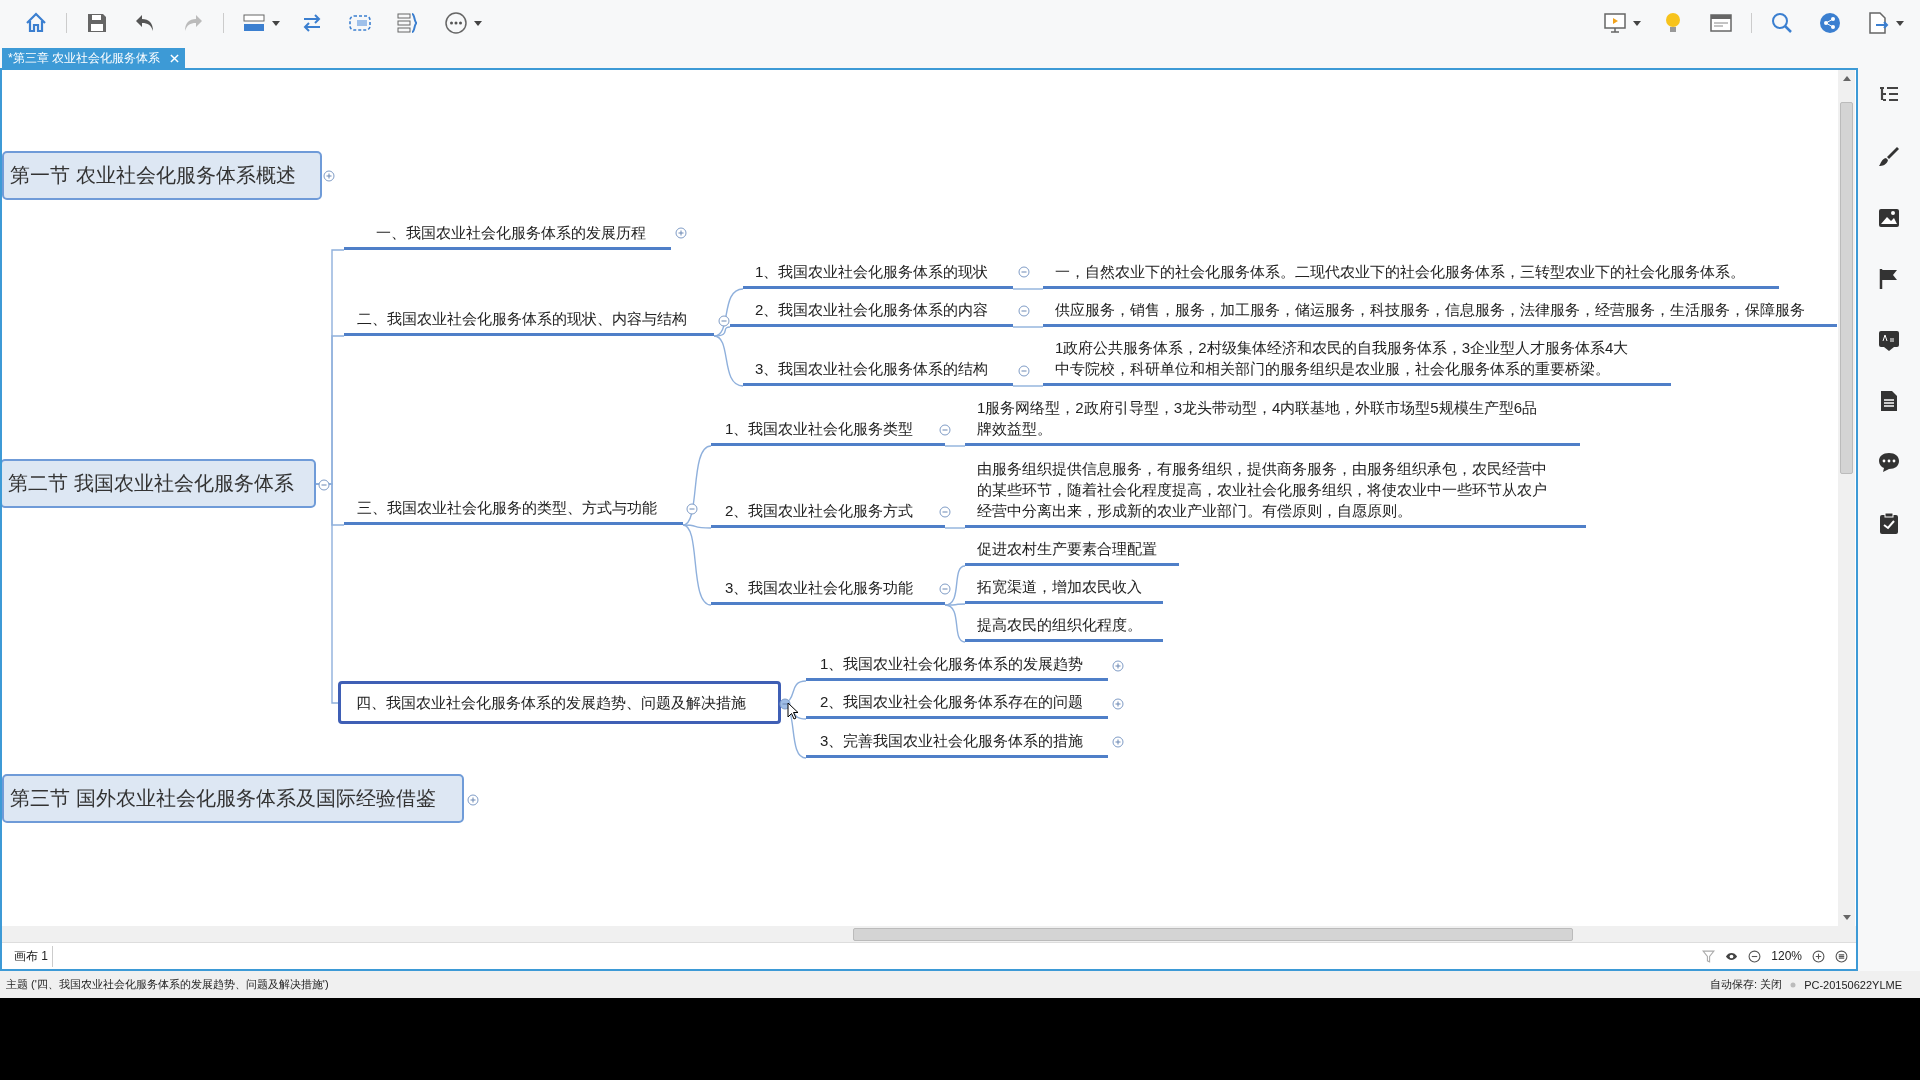 The height and width of the screenshot is (1080, 1920). I want to click on status-dot-icon, so click(1793, 984).